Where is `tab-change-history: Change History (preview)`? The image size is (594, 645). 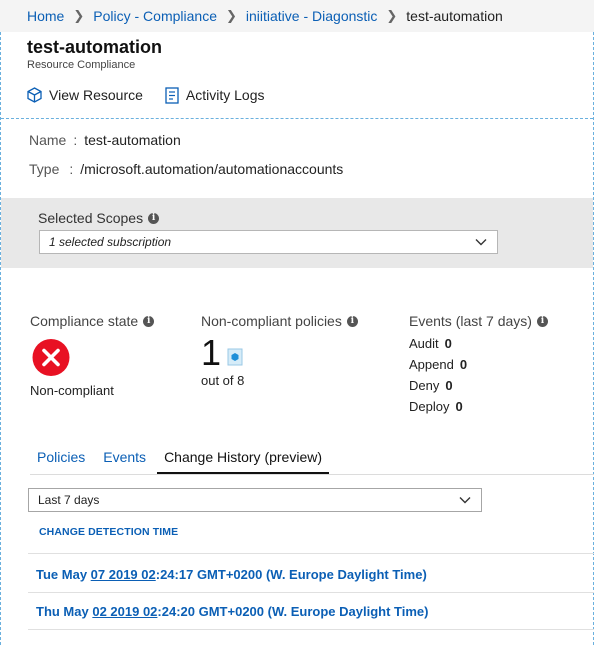
tab-change-history: Change History (preview) is located at coordinates (243, 459).